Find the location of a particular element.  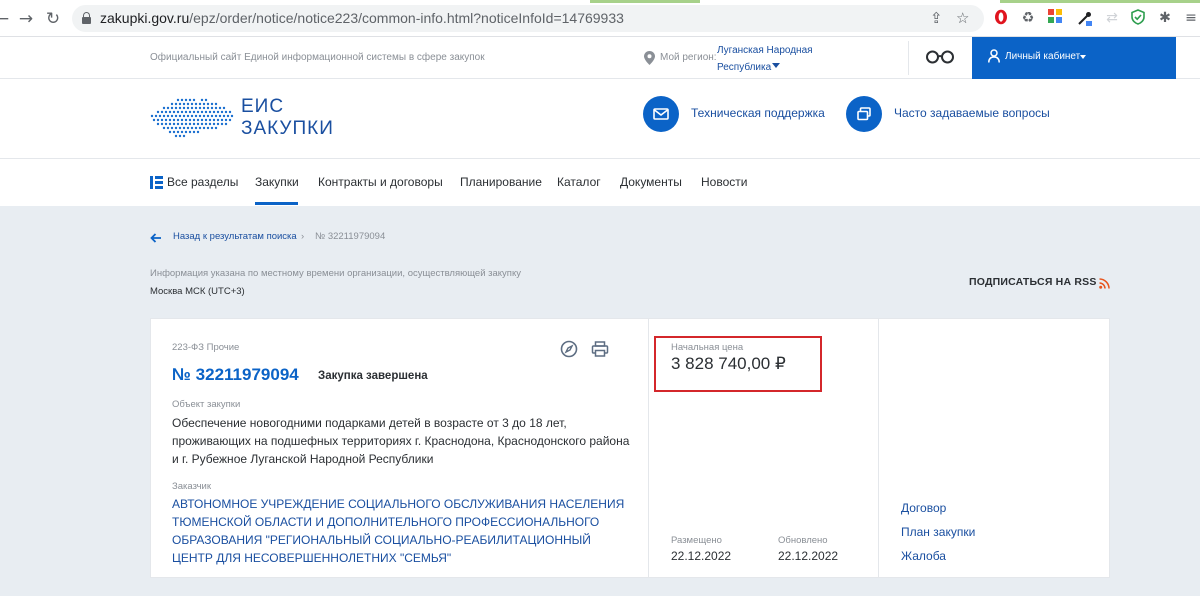

region-label: Мой регион: is located at coordinates (688, 57).